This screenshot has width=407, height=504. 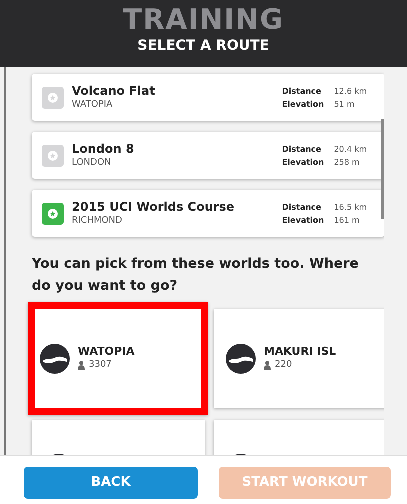 What do you see at coordinates (321, 220) in the screenshot?
I see `route-stat: Elevation 161 m` at bounding box center [321, 220].